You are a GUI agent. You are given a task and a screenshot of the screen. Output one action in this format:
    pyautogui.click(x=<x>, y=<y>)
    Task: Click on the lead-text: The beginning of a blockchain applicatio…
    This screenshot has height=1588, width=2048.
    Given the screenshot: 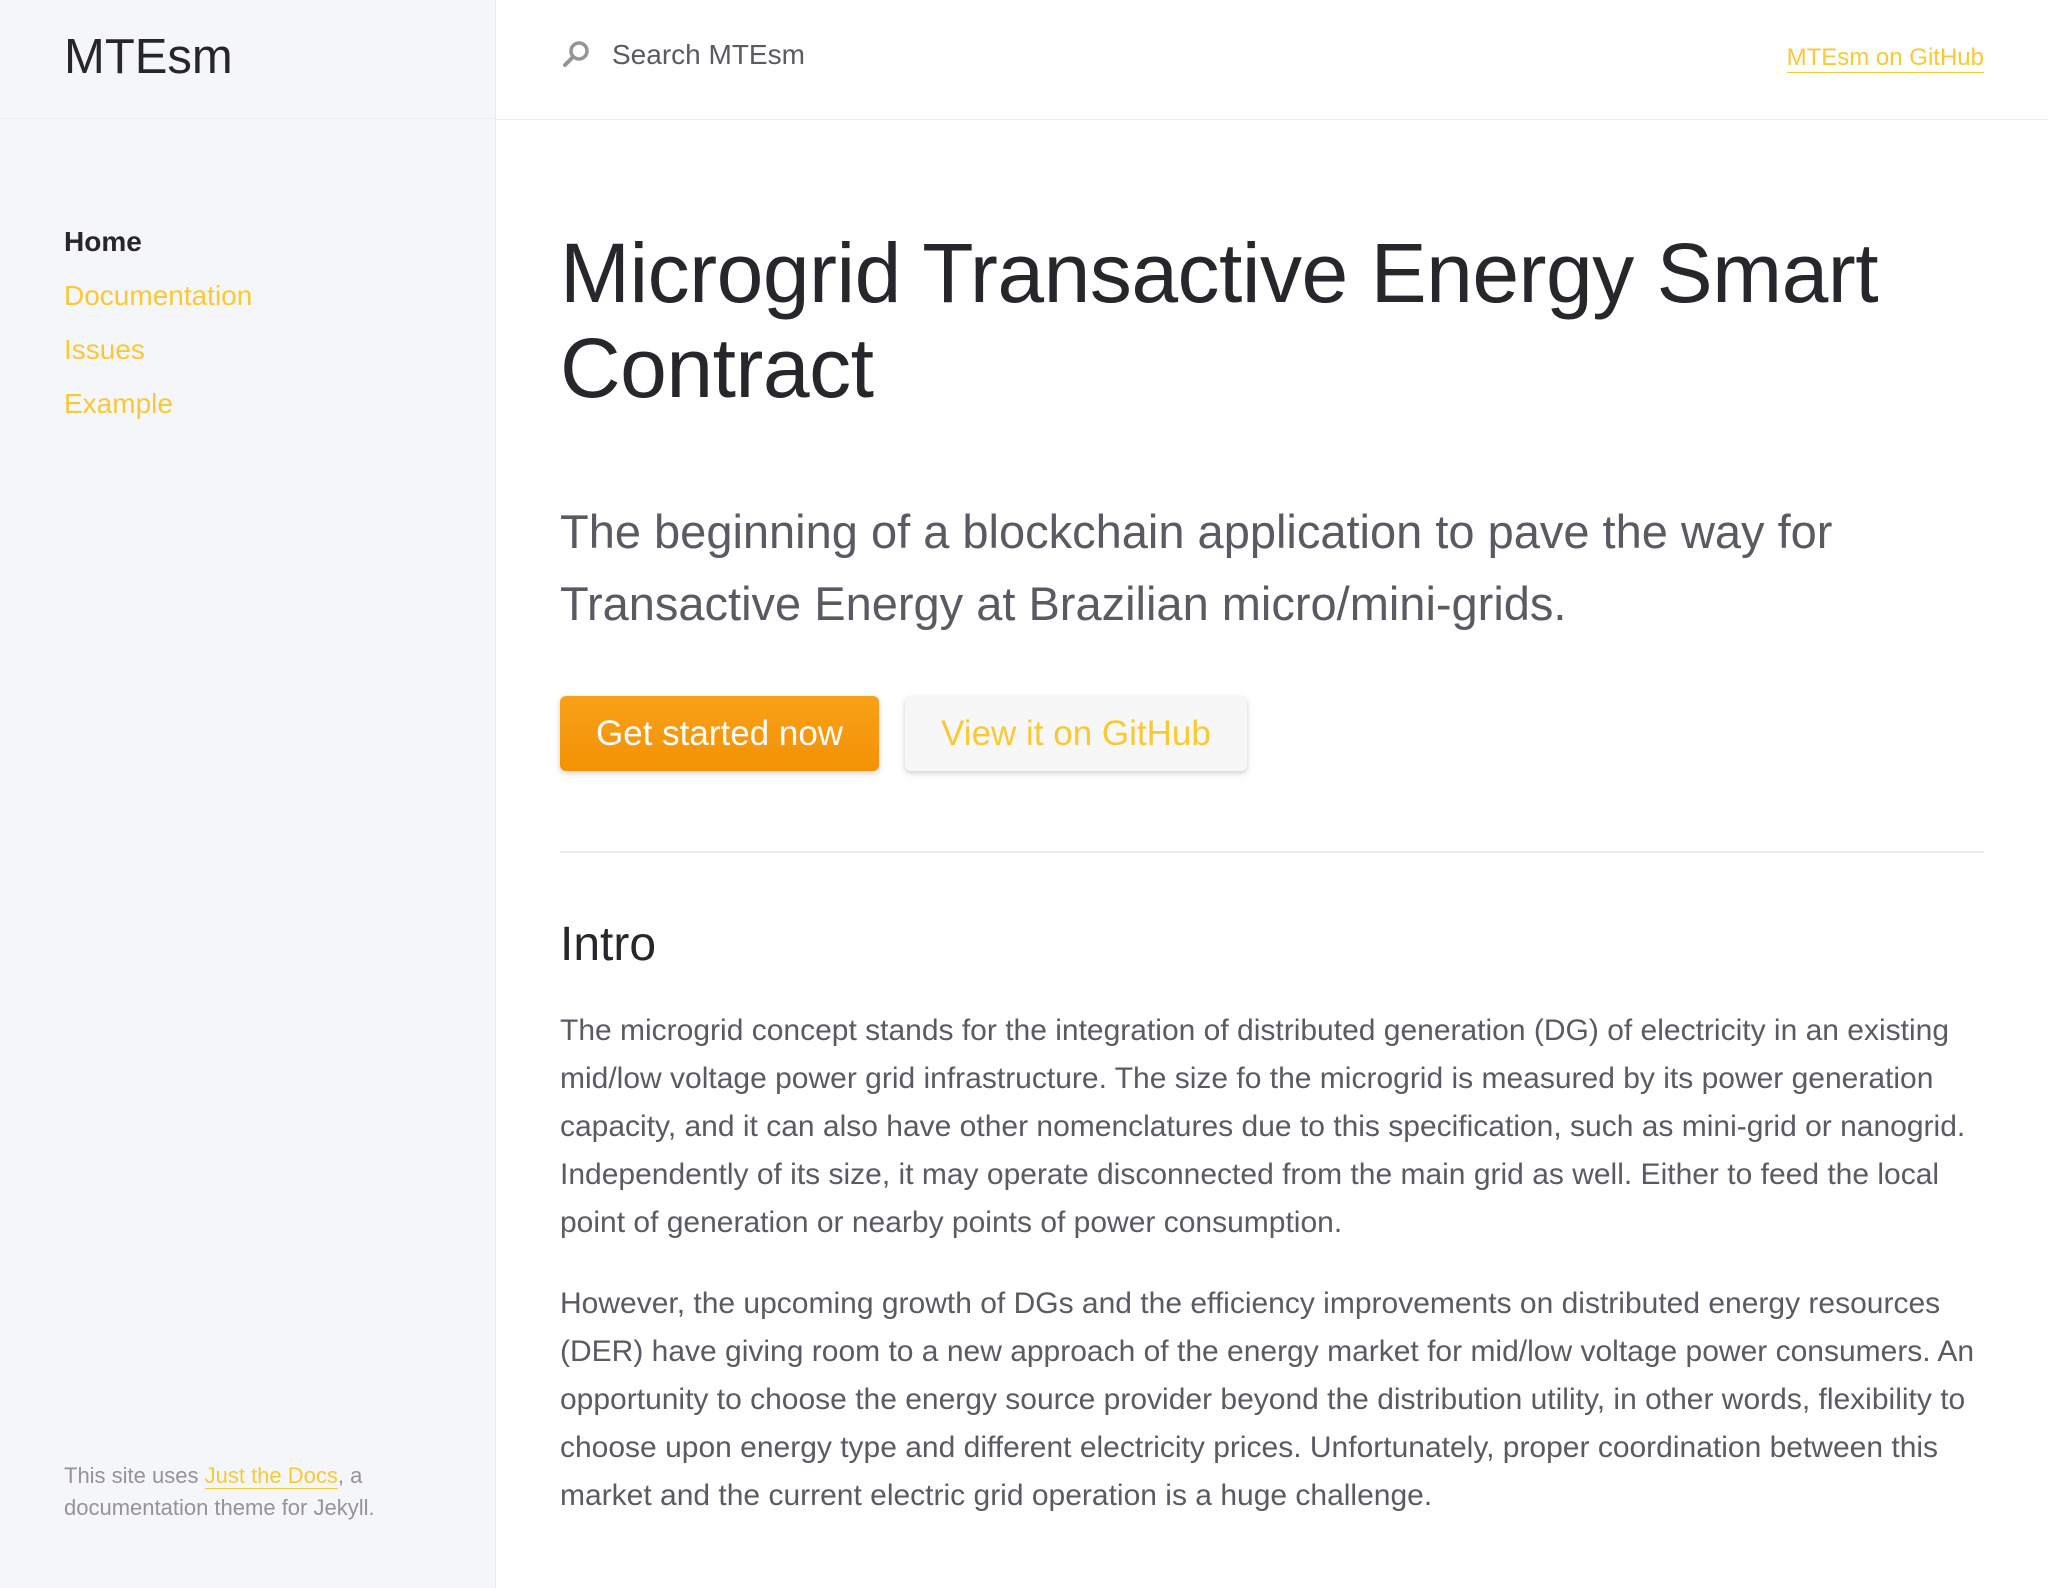 What is the action you would take?
    pyautogui.click(x=1196, y=567)
    